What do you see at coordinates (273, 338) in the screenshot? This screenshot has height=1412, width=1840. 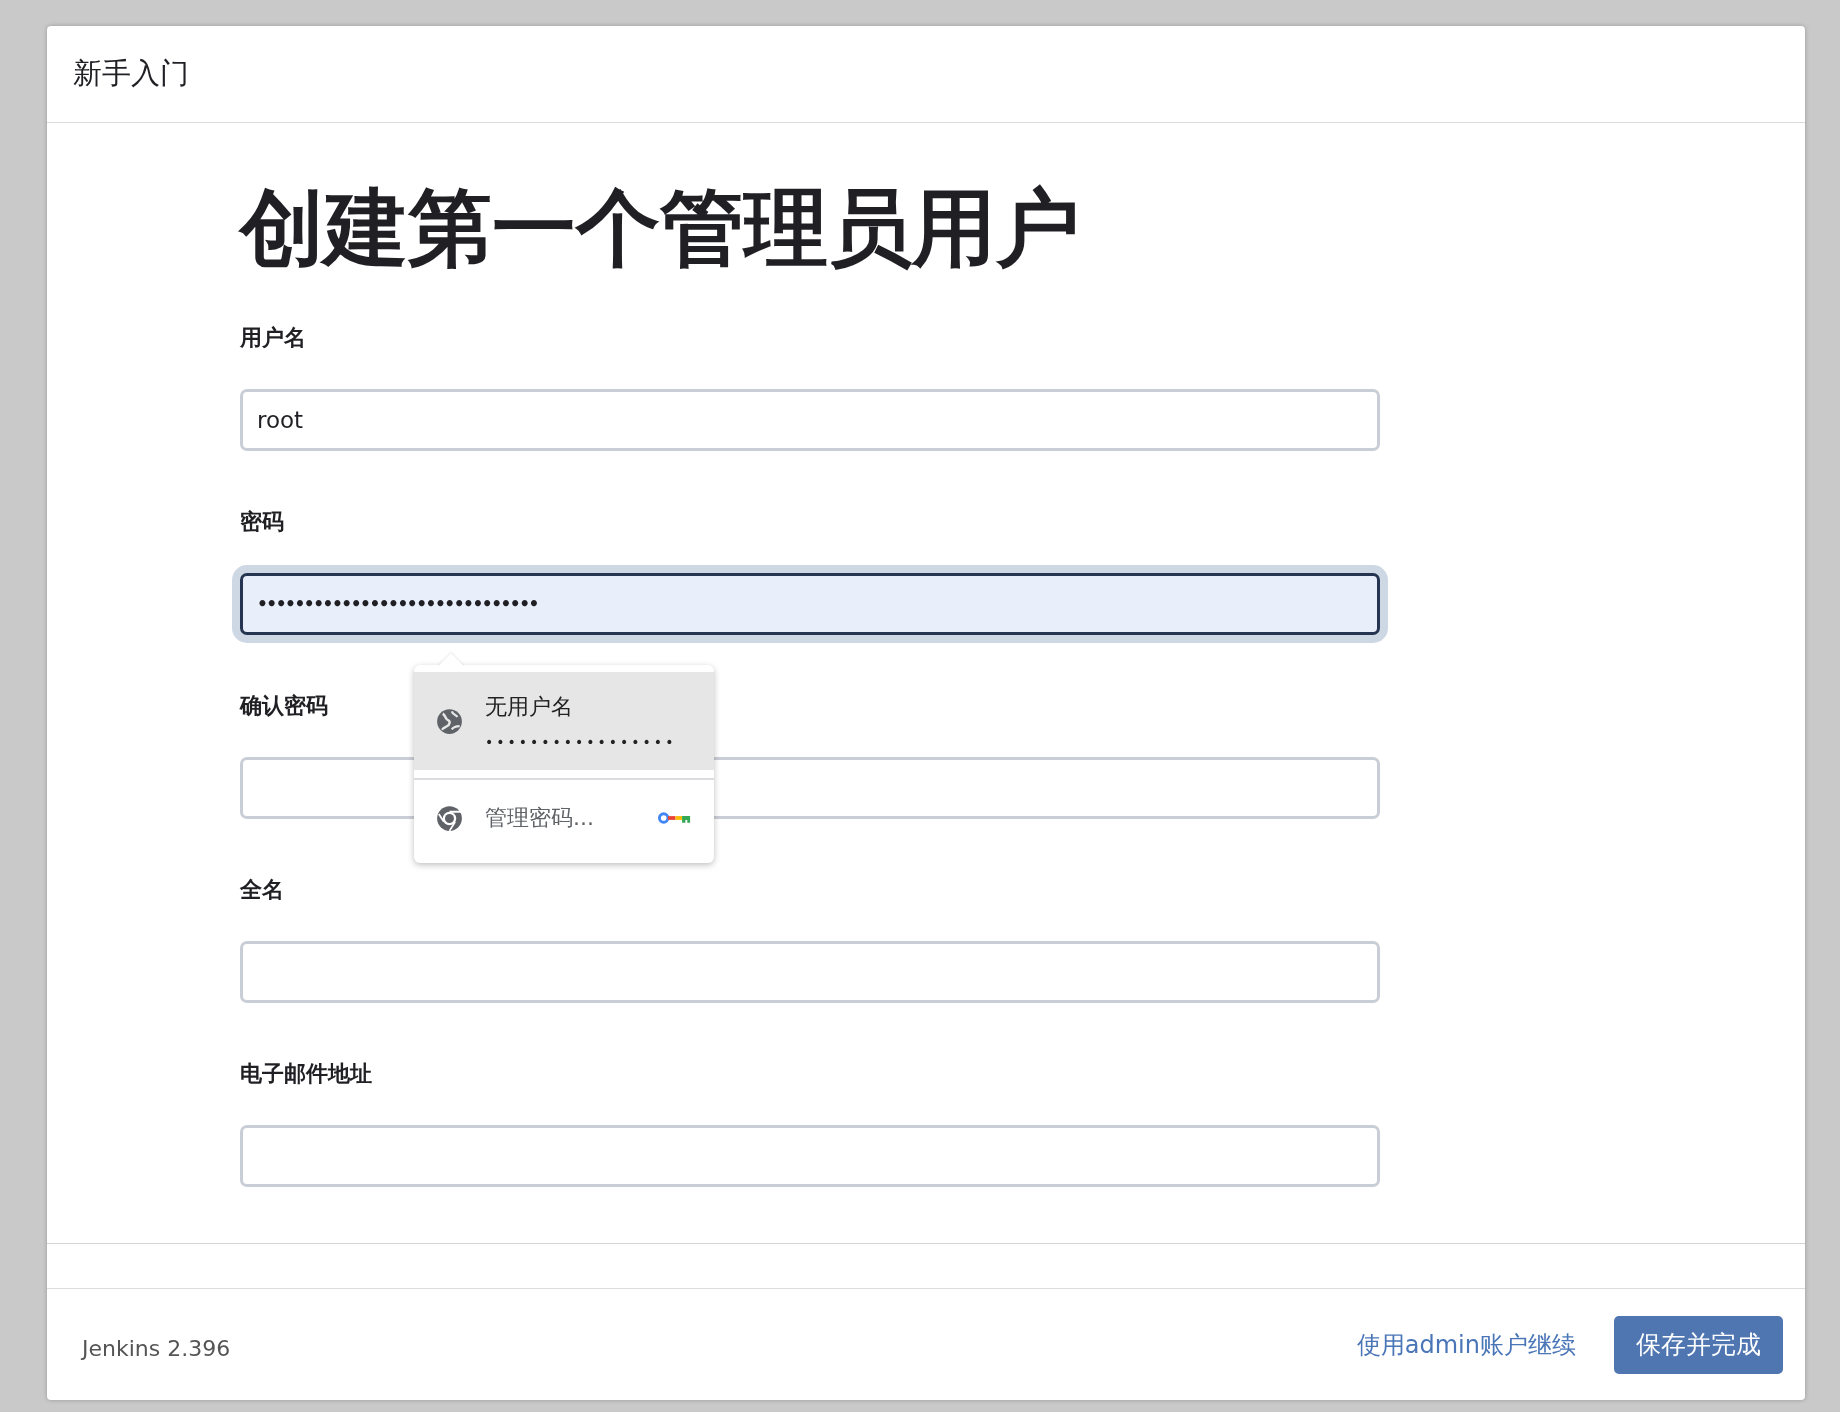 I see `field-label: 用户名` at bounding box center [273, 338].